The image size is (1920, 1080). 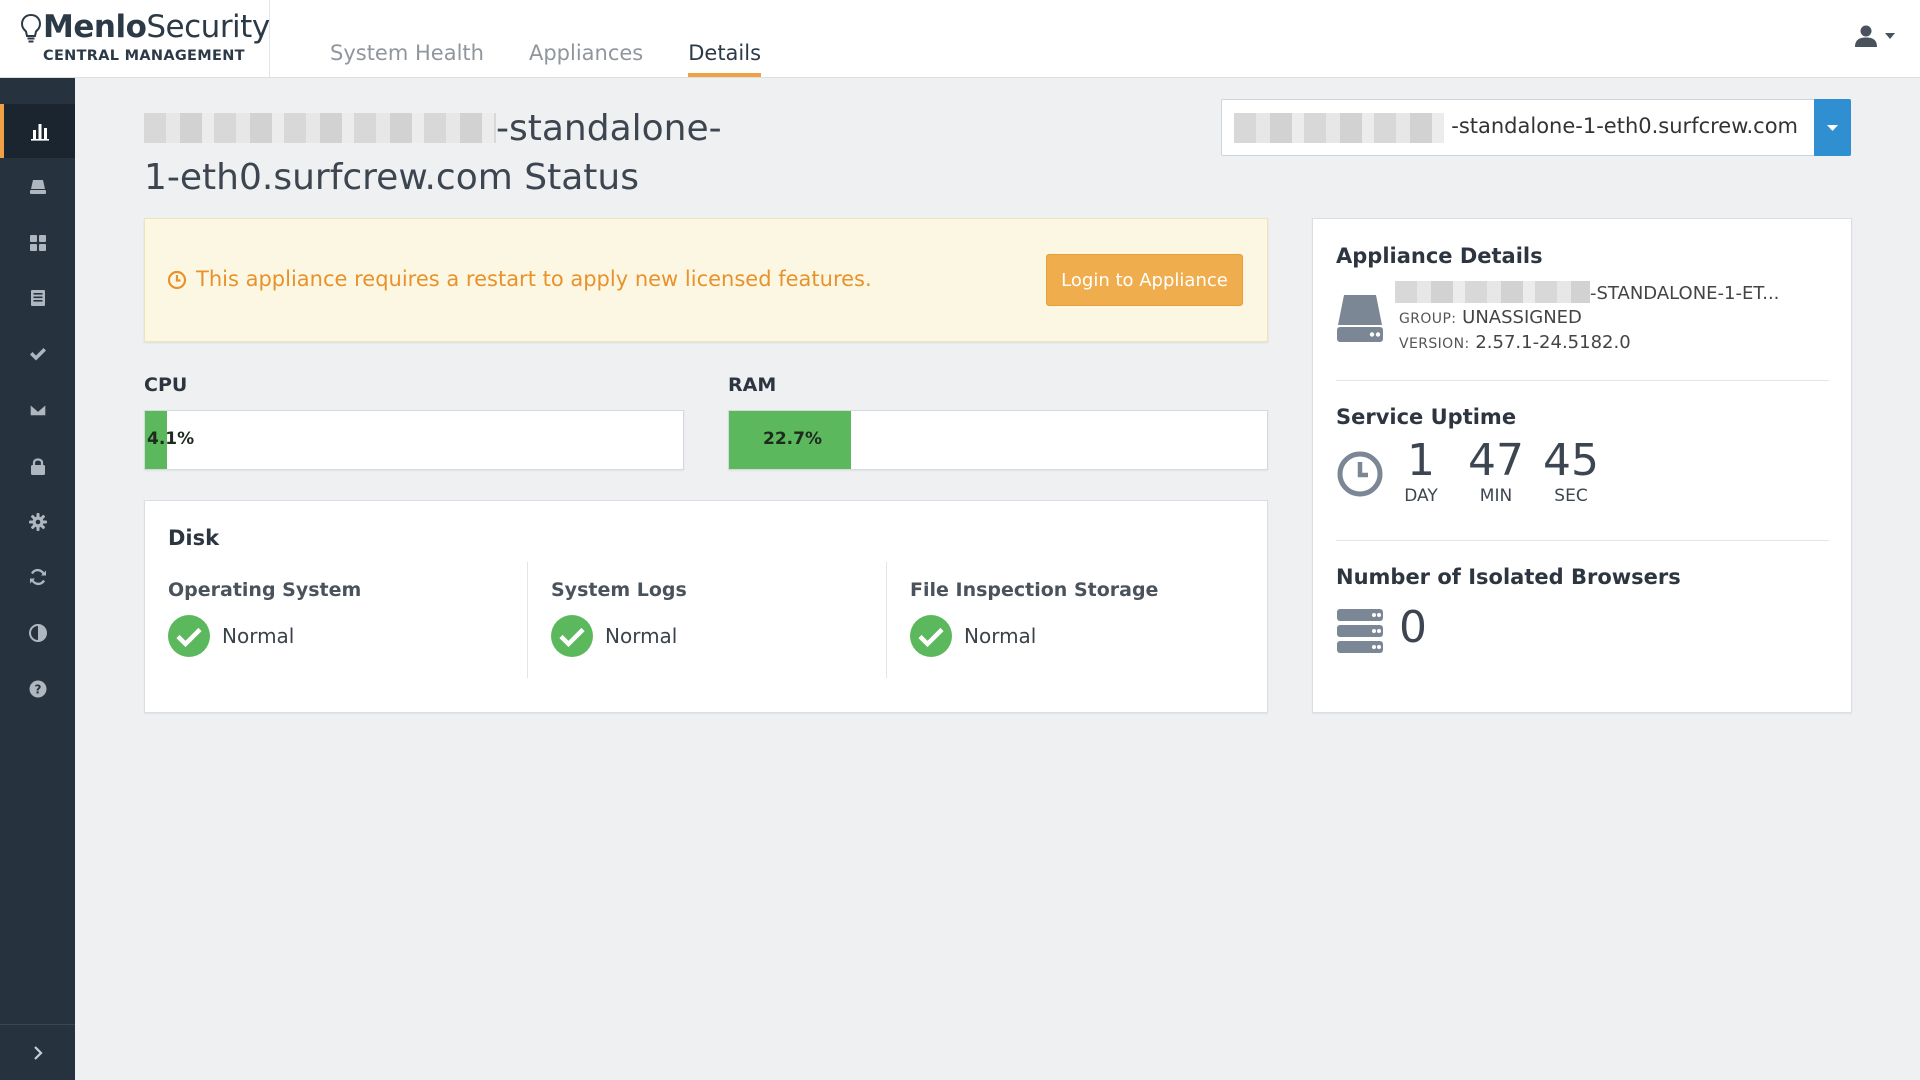 I want to click on sidebar-item-notifications, so click(x=37, y=410).